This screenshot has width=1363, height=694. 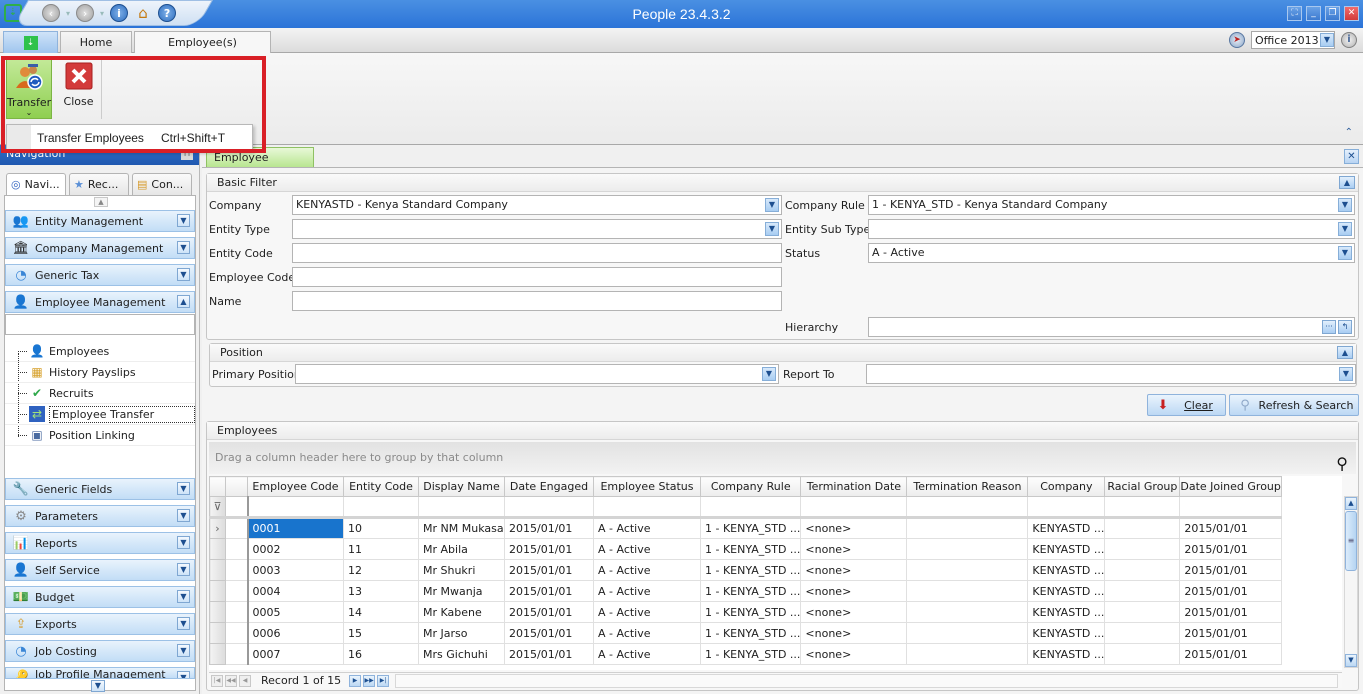 What do you see at coordinates (967, 486) in the screenshot?
I see `column-header: Termination Reason` at bounding box center [967, 486].